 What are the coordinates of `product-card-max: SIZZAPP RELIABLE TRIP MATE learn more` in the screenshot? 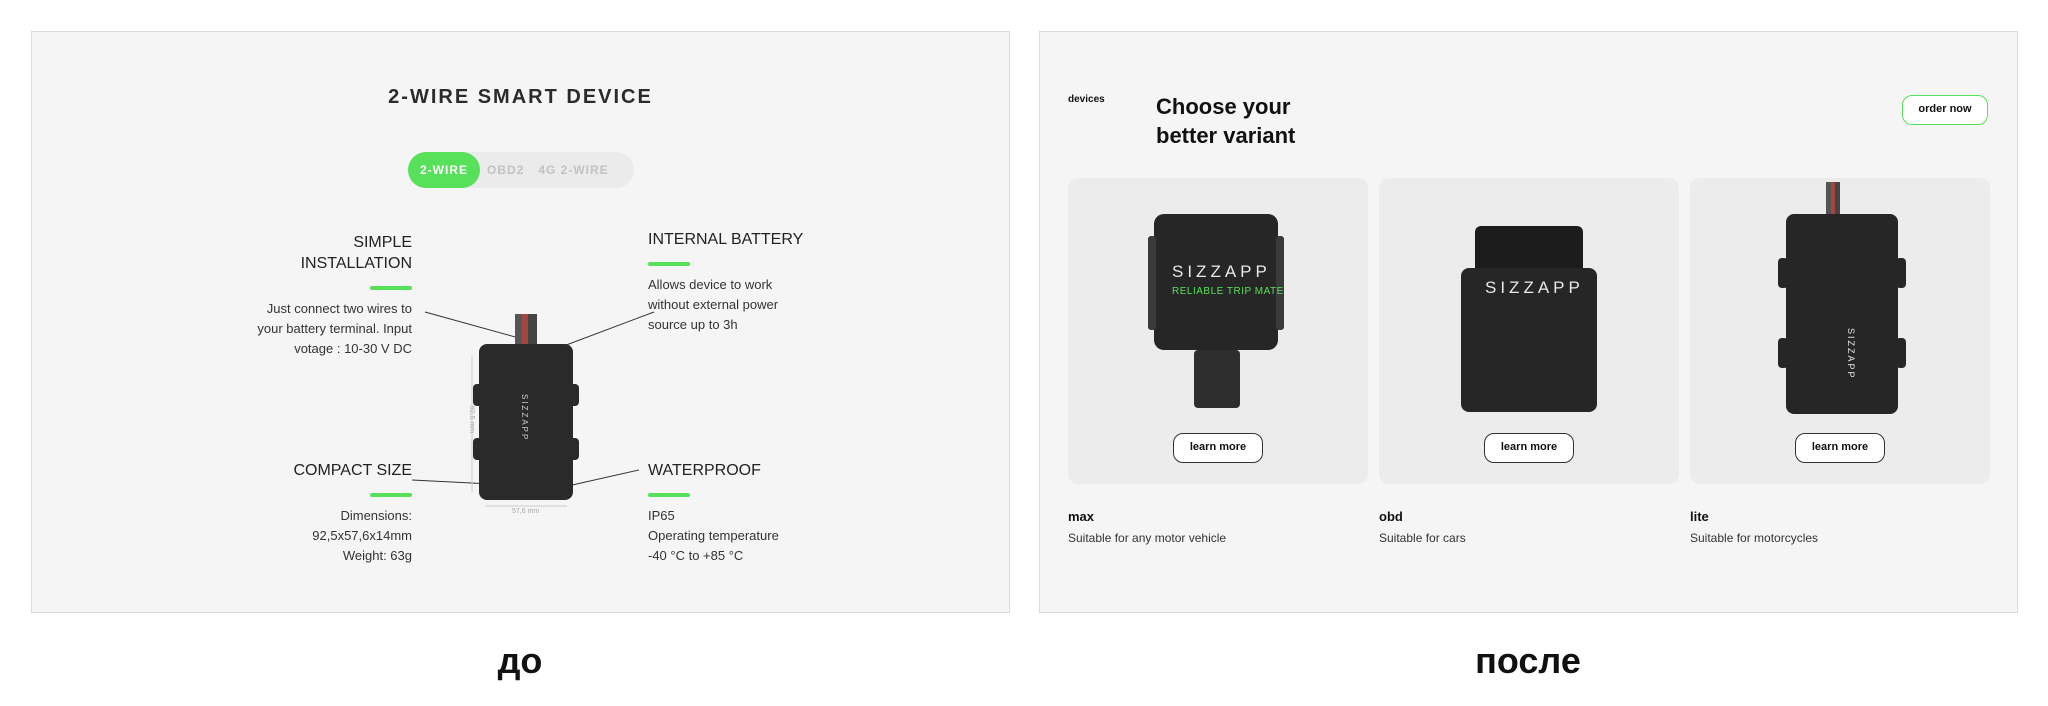 It's located at (1218, 331).